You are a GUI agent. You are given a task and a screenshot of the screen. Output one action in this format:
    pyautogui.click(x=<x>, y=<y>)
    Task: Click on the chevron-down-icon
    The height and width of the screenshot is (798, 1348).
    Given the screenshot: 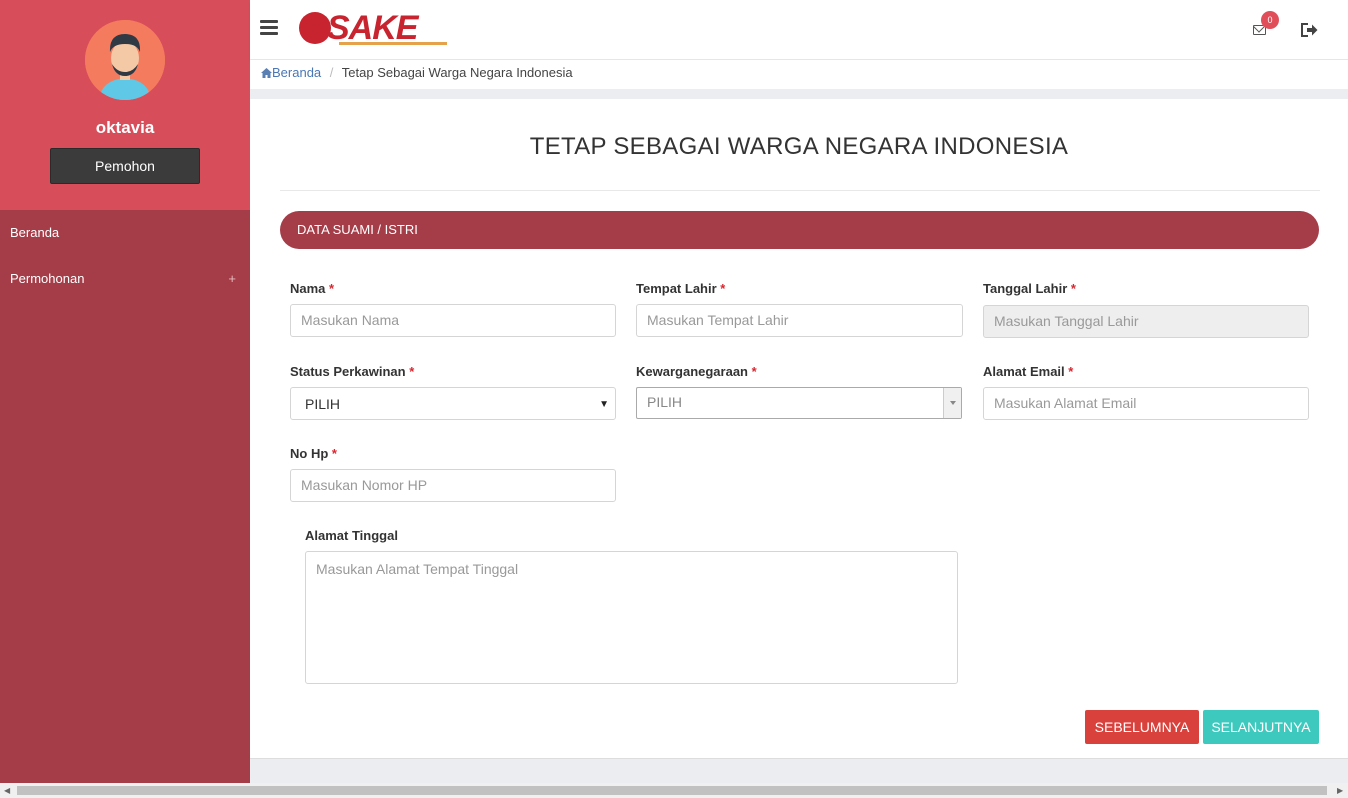 What is the action you would take?
    pyautogui.click(x=952, y=403)
    